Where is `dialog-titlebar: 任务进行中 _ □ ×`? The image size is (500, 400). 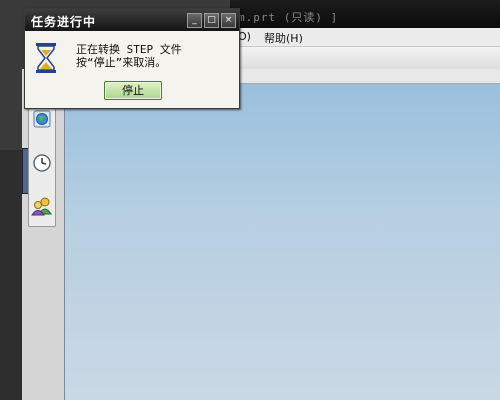 dialog-titlebar: 任务进行中 _ □ × is located at coordinates (132, 20).